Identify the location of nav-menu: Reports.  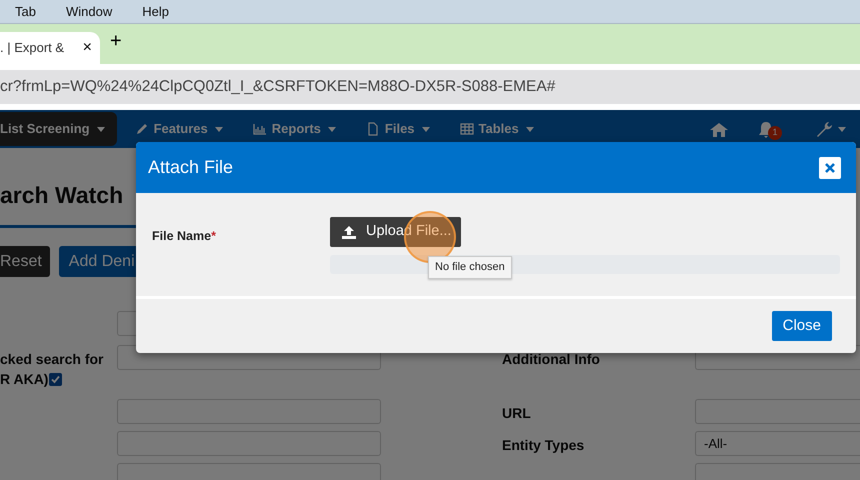
(294, 129).